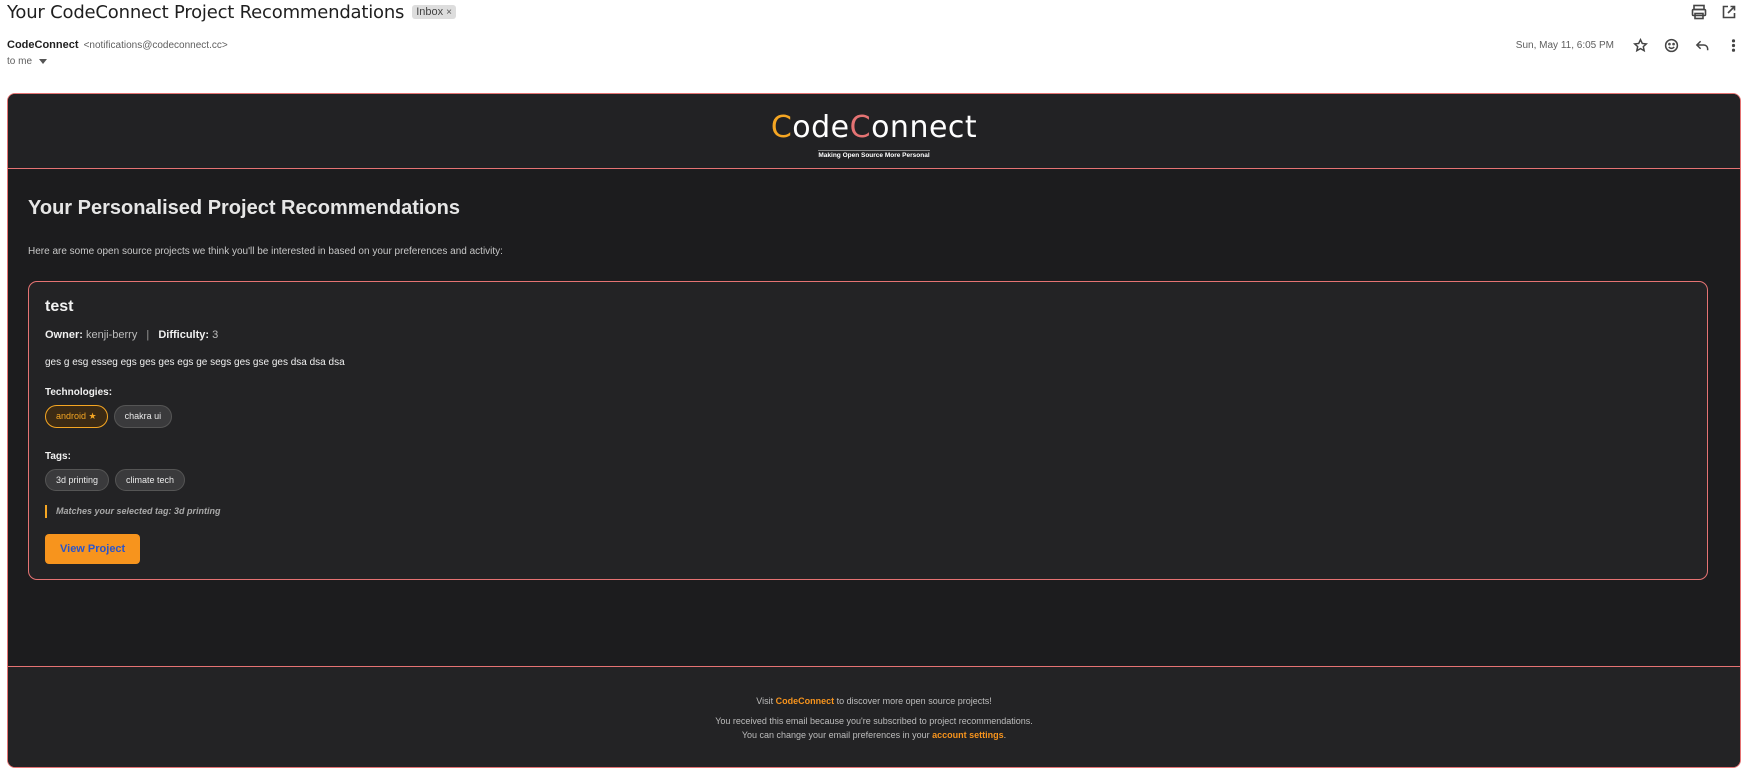 The image size is (1750, 771). Describe the element at coordinates (1702, 45) in the screenshot. I see `reply-icon` at that location.